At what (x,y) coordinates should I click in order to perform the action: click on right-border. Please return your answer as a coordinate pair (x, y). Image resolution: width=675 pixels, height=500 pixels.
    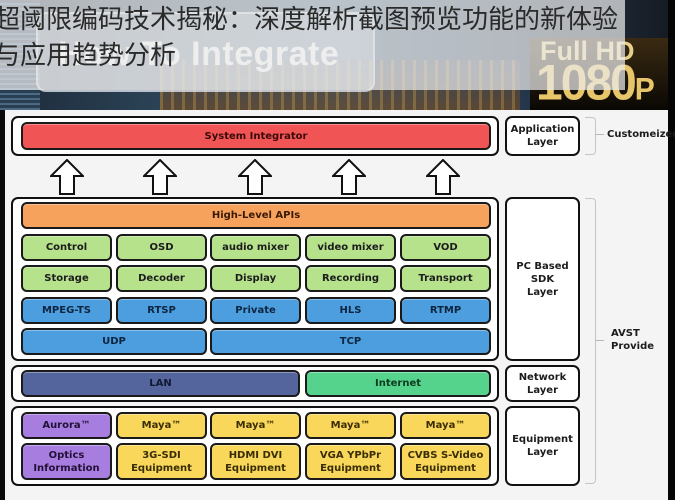
    Looking at the image, I should click on (671, 250).